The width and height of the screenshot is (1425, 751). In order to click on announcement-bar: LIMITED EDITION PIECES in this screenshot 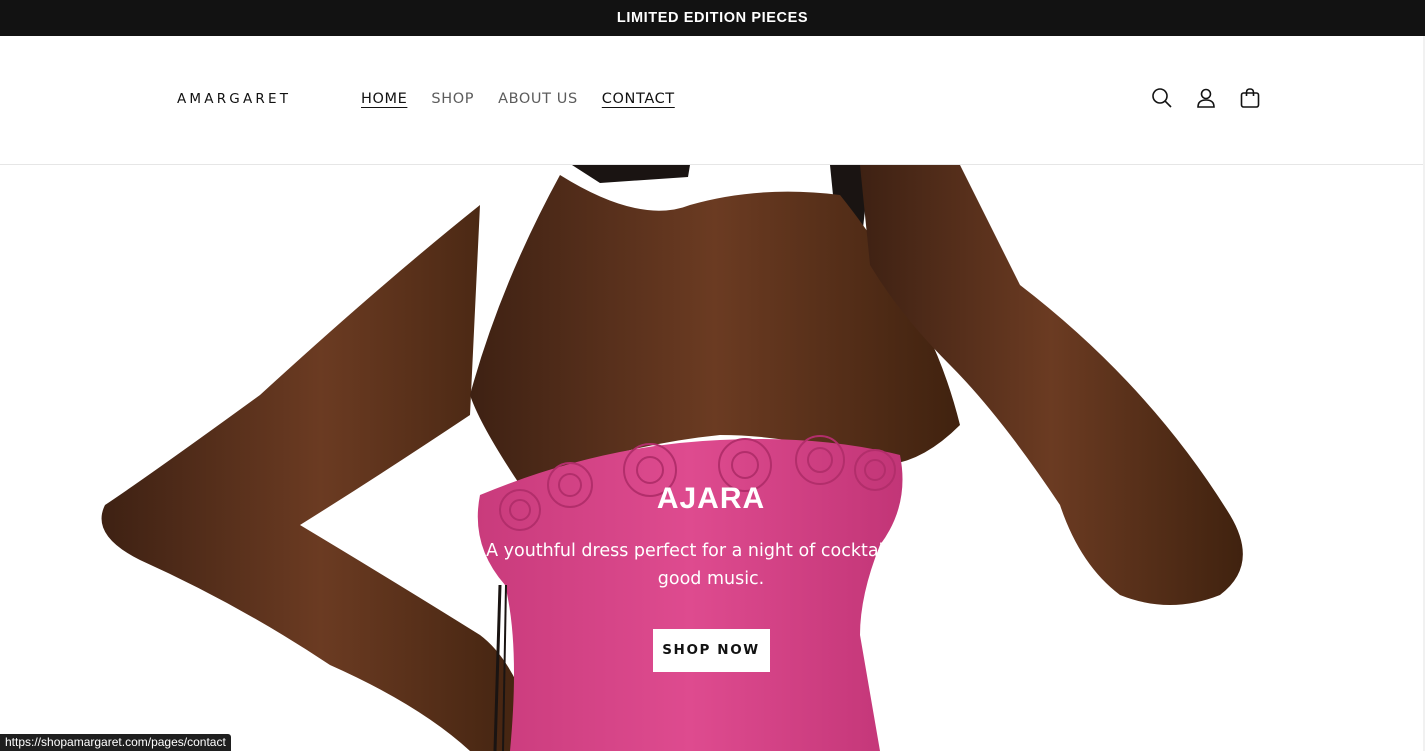, I will do `click(712, 18)`.